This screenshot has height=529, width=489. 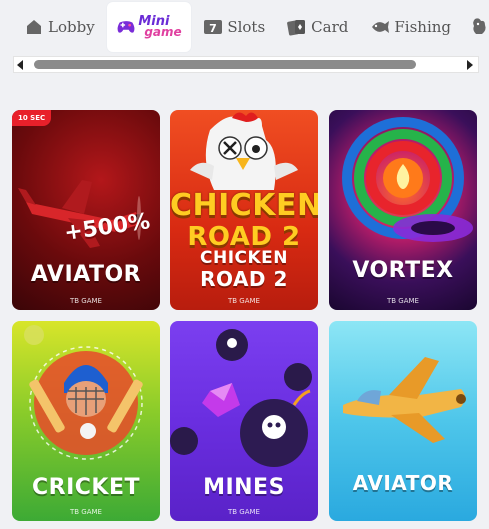 I want to click on category-tab-bar: Lobby Mini game 7 Slots Card Fishing, so click(x=244, y=27).